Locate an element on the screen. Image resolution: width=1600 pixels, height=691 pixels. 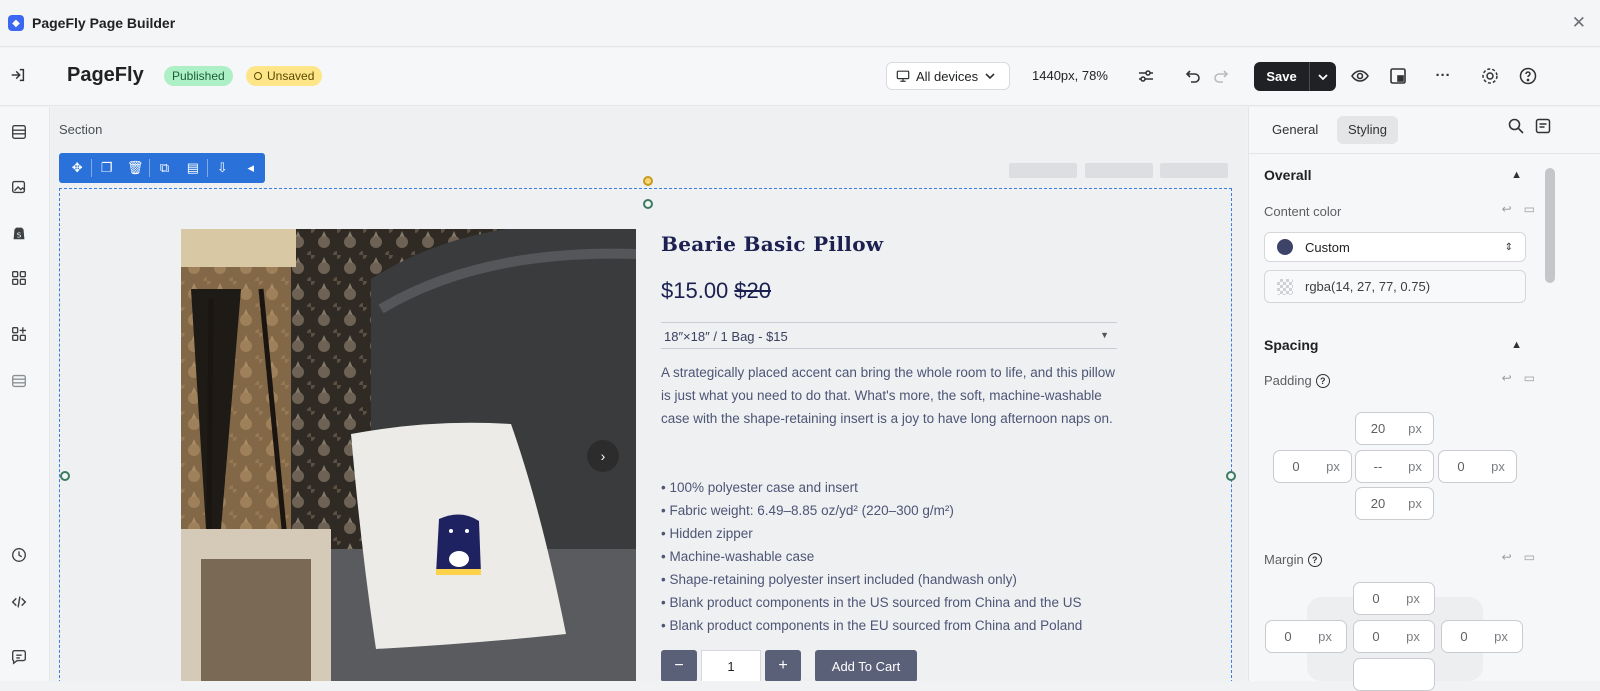
padding-left-value: 0 is located at coordinates (1296, 466).